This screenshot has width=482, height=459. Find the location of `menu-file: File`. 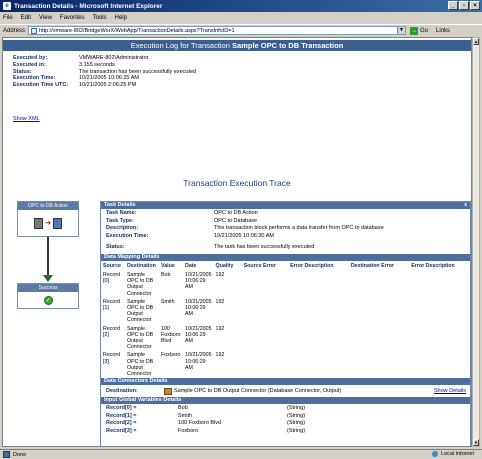

menu-file: File is located at coordinates (8, 18).